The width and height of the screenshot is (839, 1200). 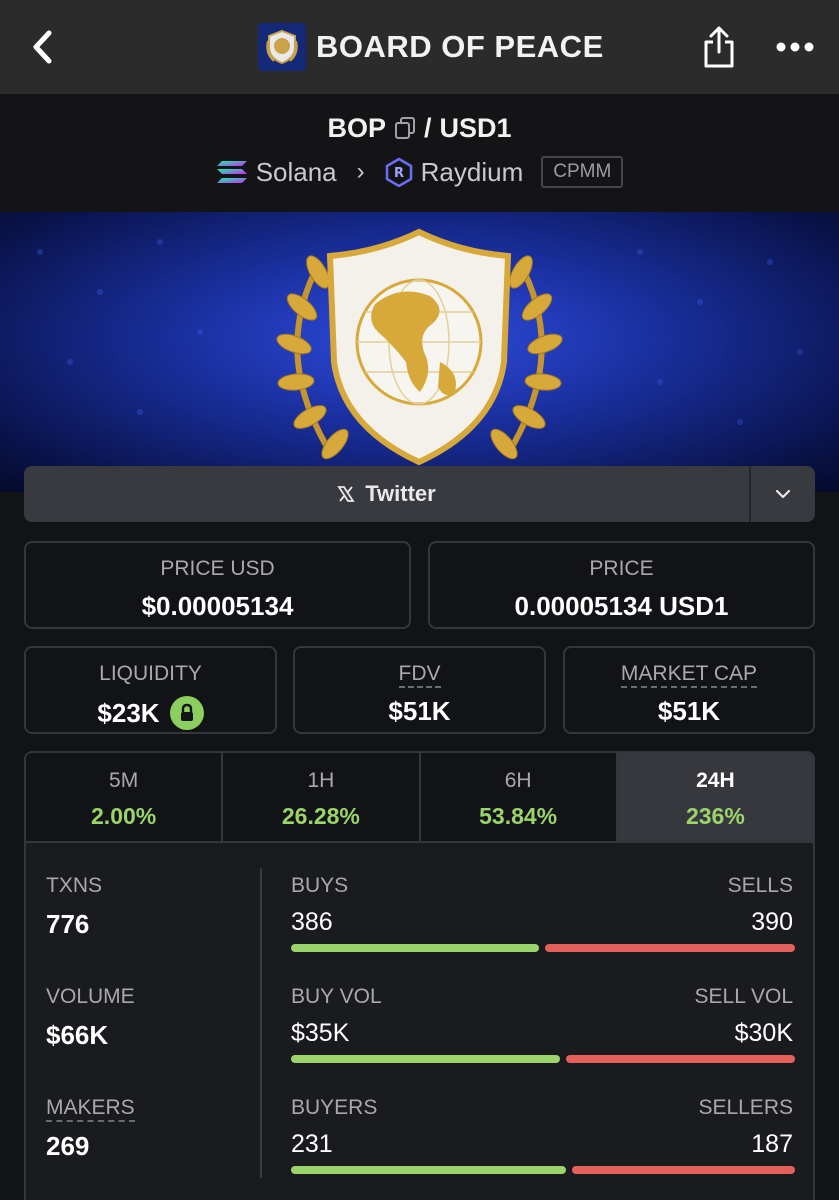 I want to click on buys-label: BUYS, so click(x=320, y=885).